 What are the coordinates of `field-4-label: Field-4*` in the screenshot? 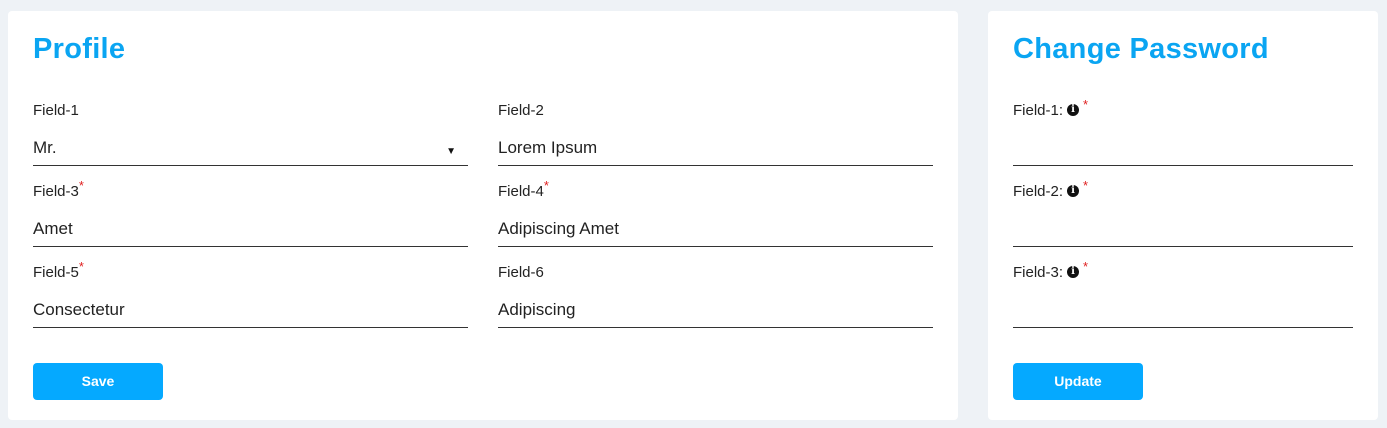 It's located at (523, 189).